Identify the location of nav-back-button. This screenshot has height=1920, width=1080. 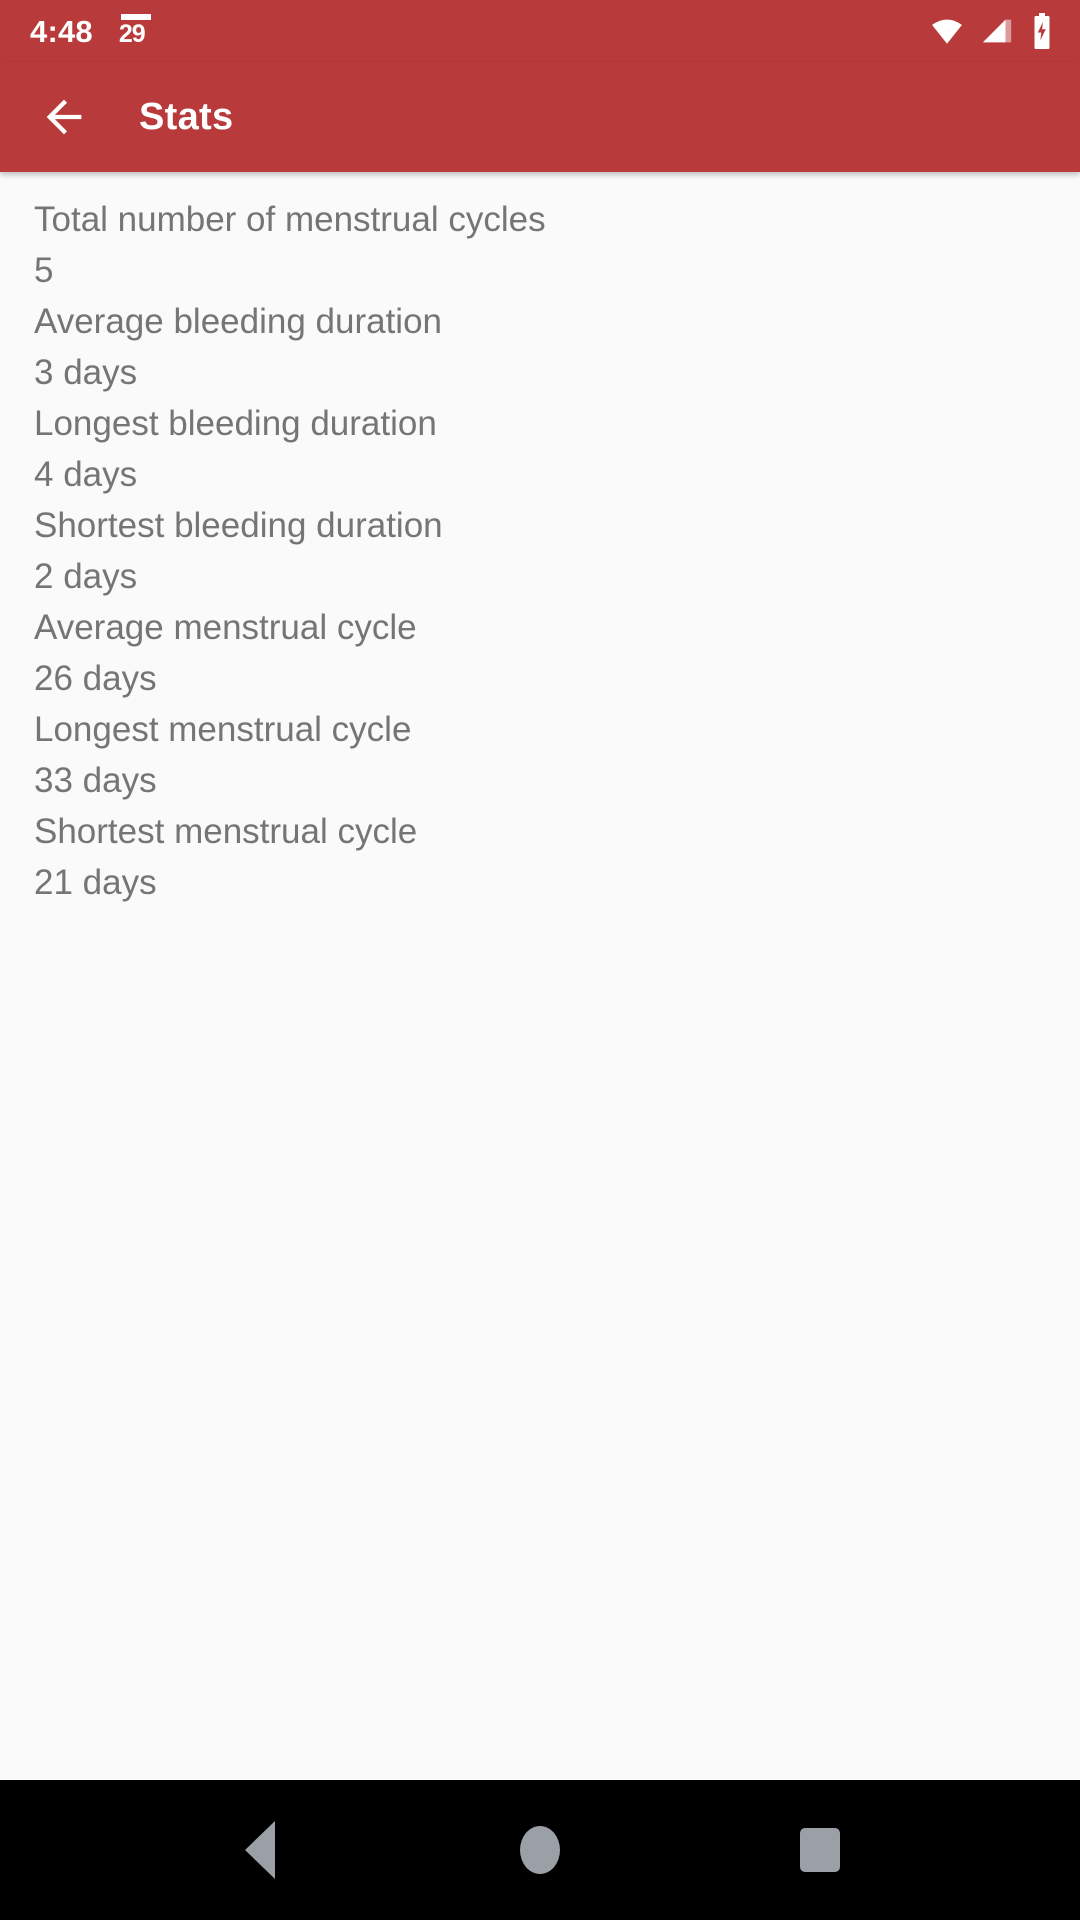
(260, 1850).